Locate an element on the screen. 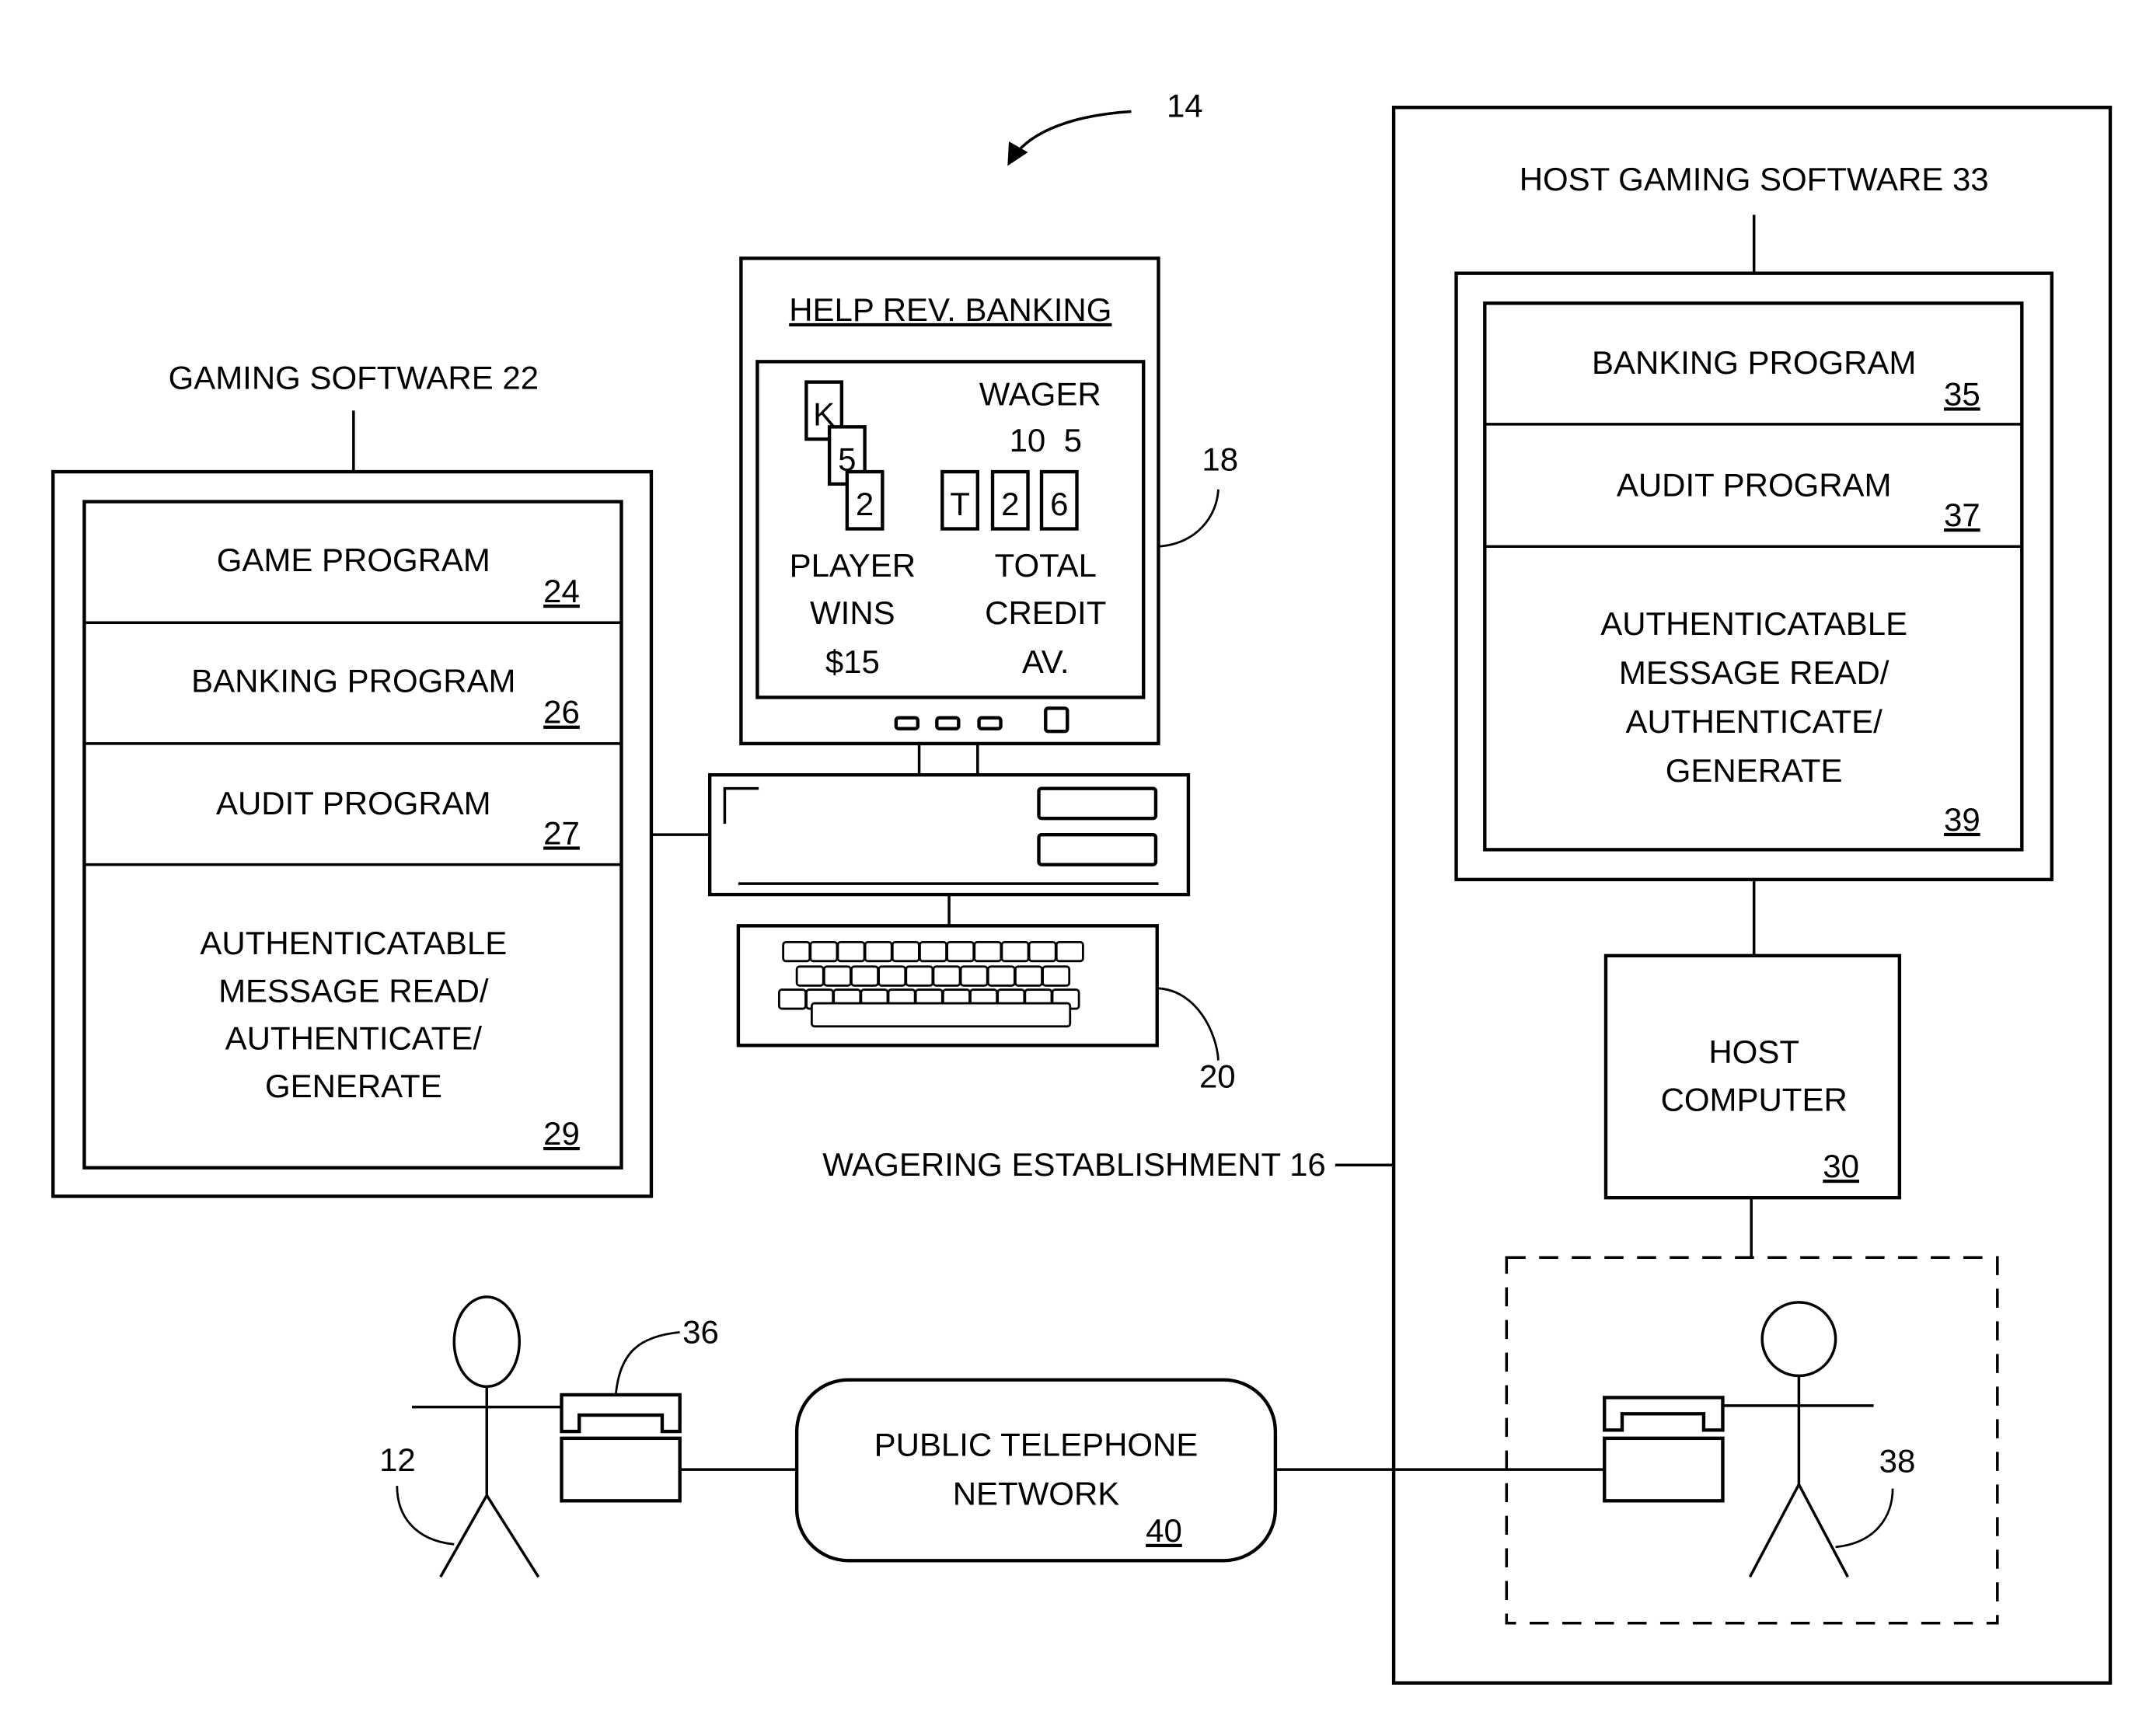 The height and width of the screenshot is (1736, 2132). spacebar-key is located at coordinates (941, 1015).